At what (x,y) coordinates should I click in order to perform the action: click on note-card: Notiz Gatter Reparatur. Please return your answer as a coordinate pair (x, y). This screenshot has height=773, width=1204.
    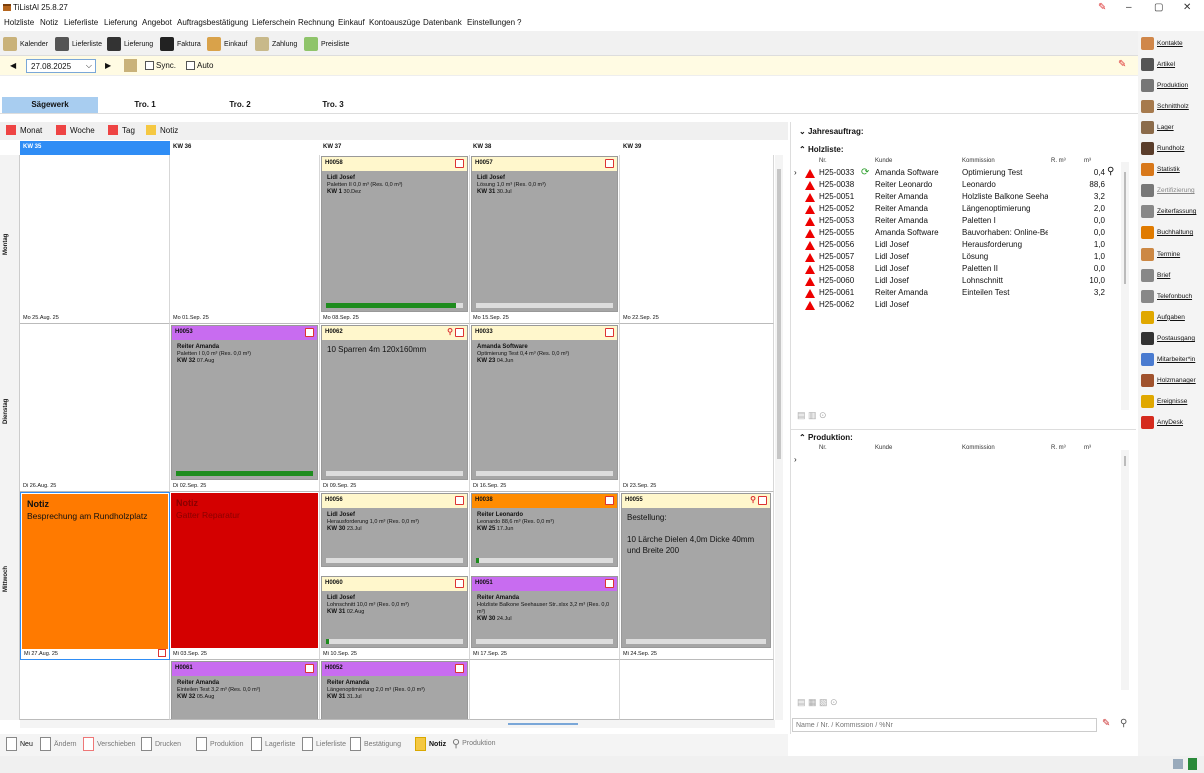
    Looking at the image, I should click on (244, 570).